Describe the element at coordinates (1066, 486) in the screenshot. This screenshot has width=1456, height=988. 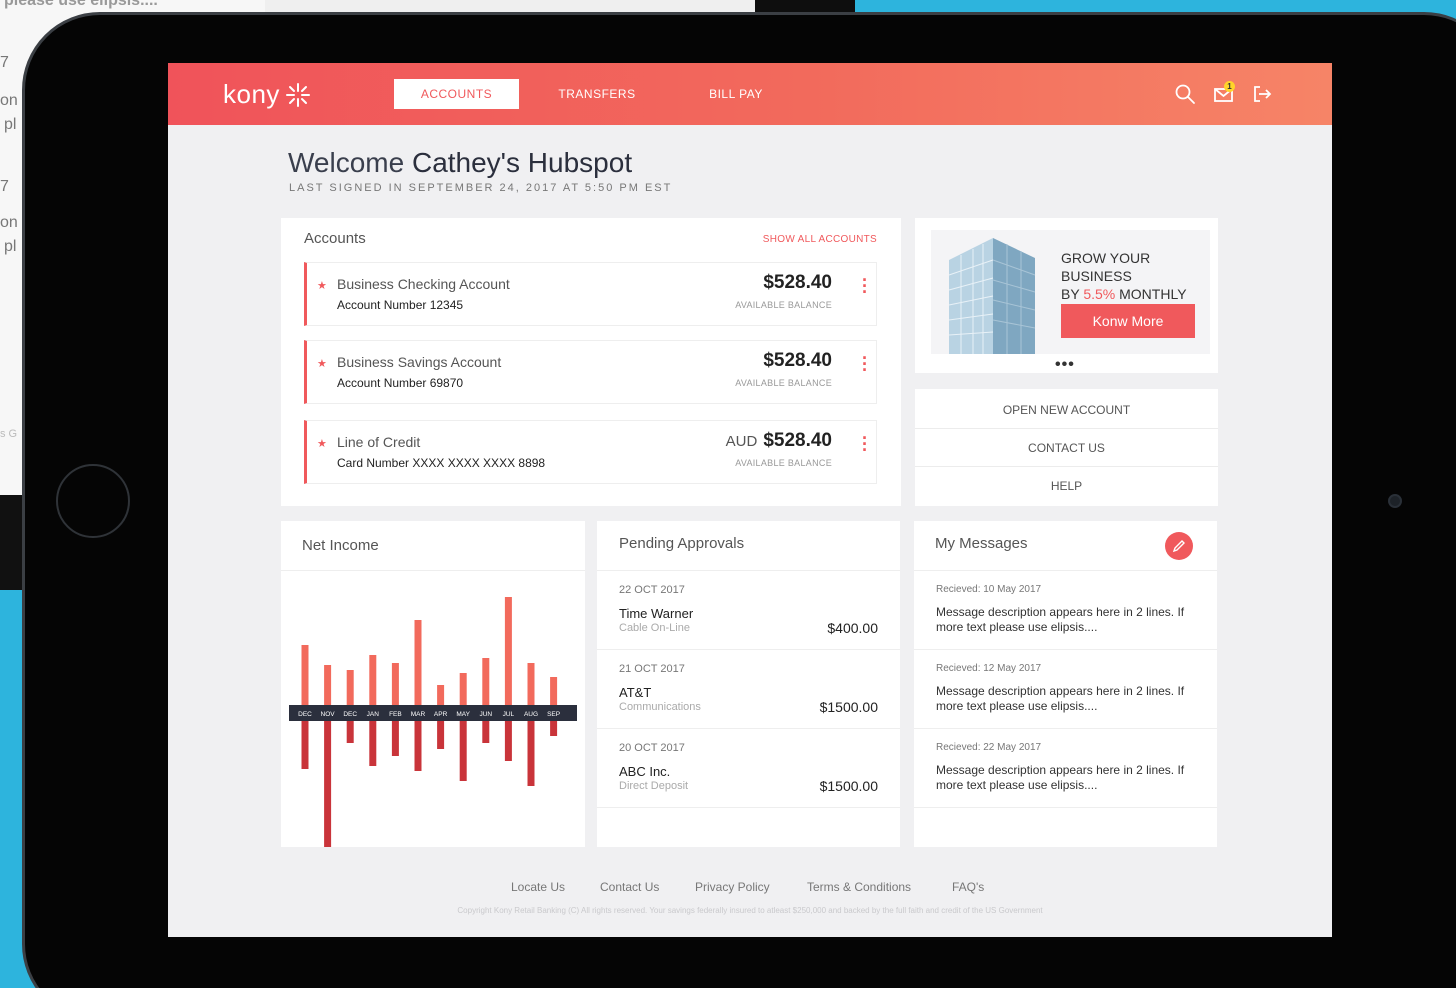
I see `help-link: HELP` at that location.